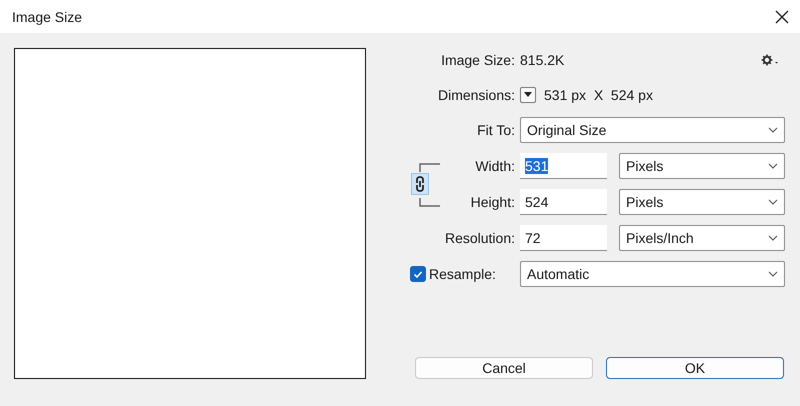  What do you see at coordinates (782, 16) in the screenshot?
I see `close-button` at bounding box center [782, 16].